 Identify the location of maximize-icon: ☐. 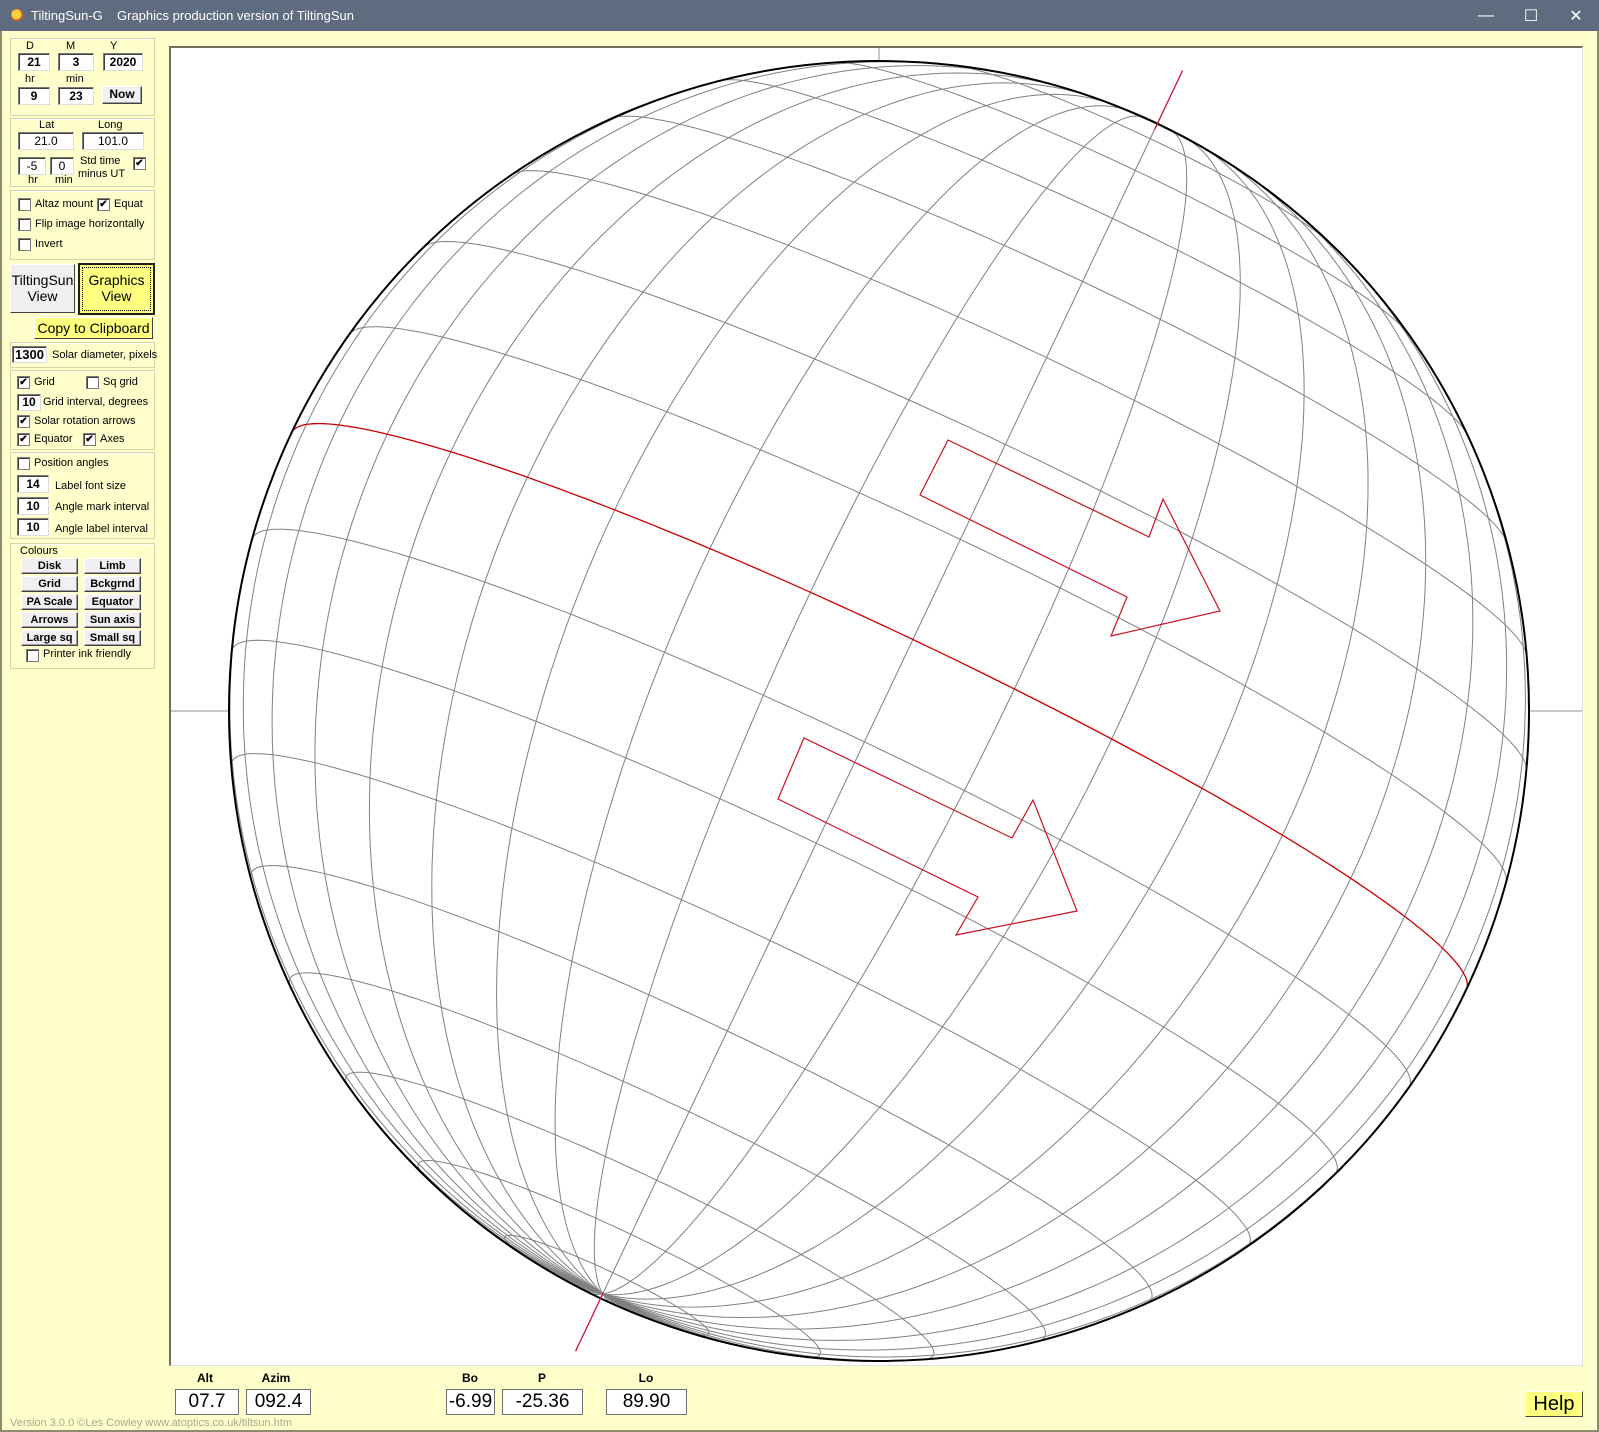
(1531, 16).